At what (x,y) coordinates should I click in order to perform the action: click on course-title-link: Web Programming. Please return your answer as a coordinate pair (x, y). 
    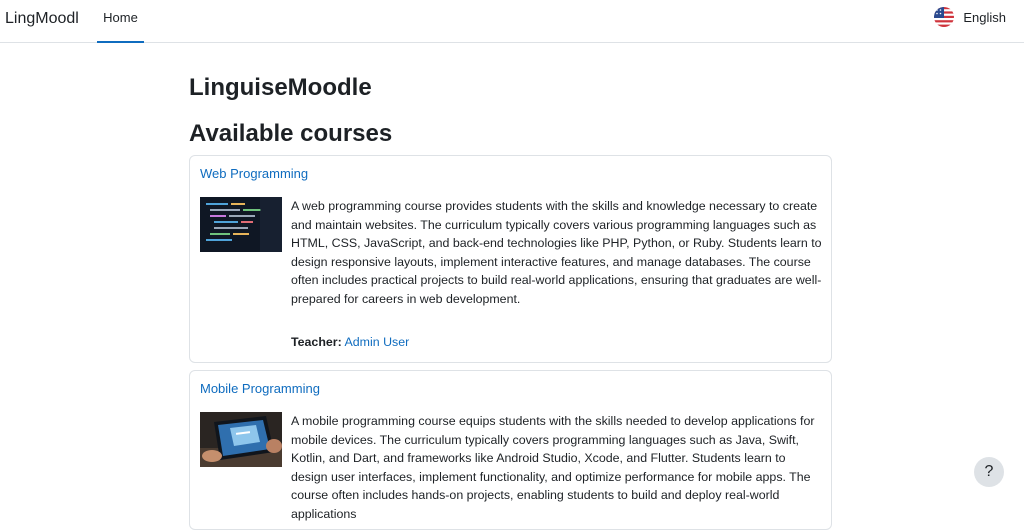
    Looking at the image, I should click on (254, 173).